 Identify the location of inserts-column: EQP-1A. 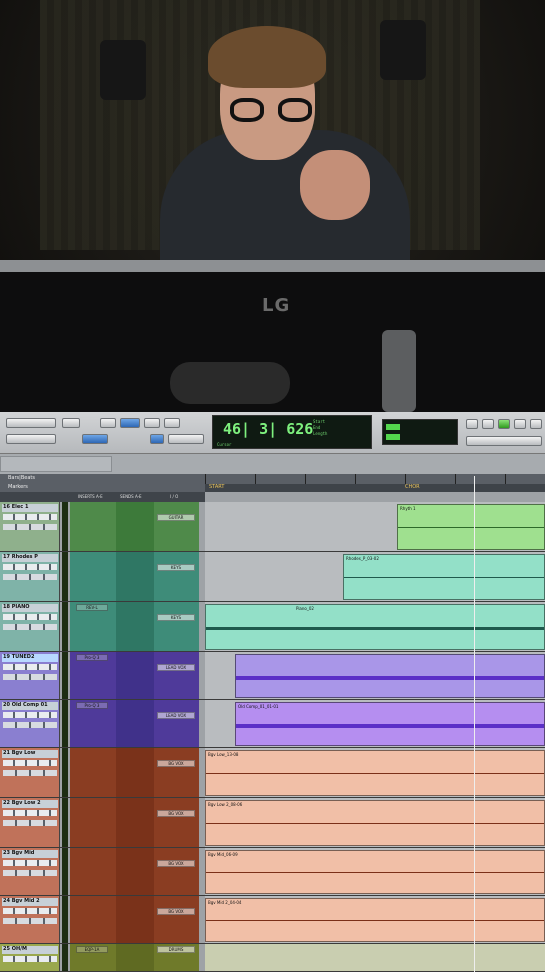
(93, 957).